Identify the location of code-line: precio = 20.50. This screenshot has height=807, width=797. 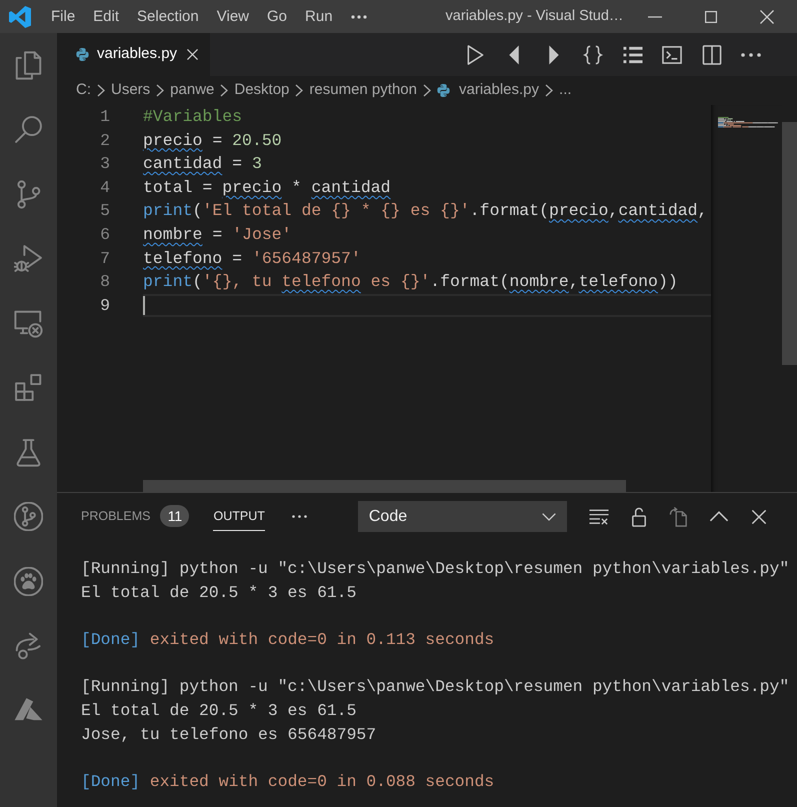
(213, 141).